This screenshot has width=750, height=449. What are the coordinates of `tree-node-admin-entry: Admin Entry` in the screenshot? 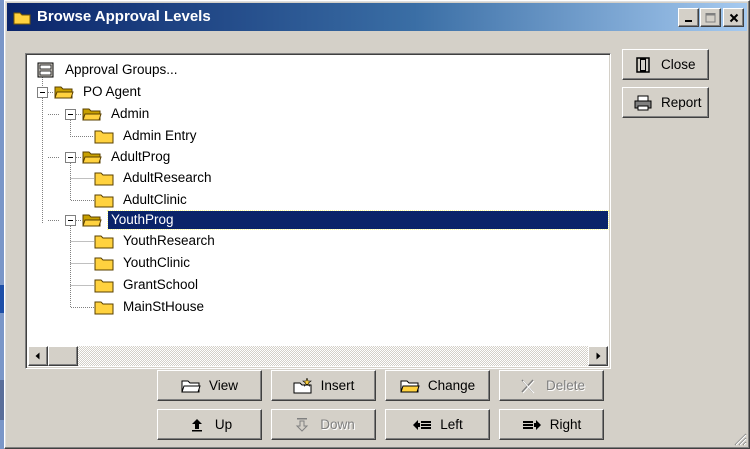 It's located at (147, 136).